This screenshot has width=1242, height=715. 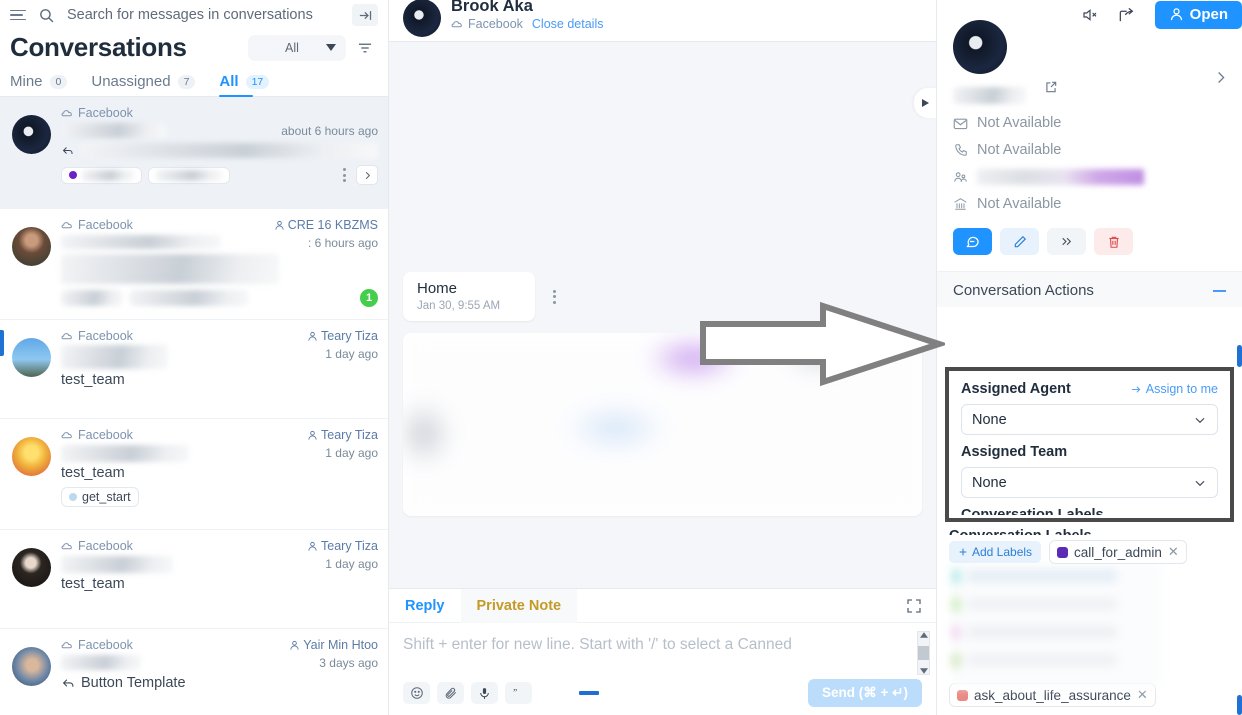 I want to click on microphone-icon, so click(x=484, y=693).